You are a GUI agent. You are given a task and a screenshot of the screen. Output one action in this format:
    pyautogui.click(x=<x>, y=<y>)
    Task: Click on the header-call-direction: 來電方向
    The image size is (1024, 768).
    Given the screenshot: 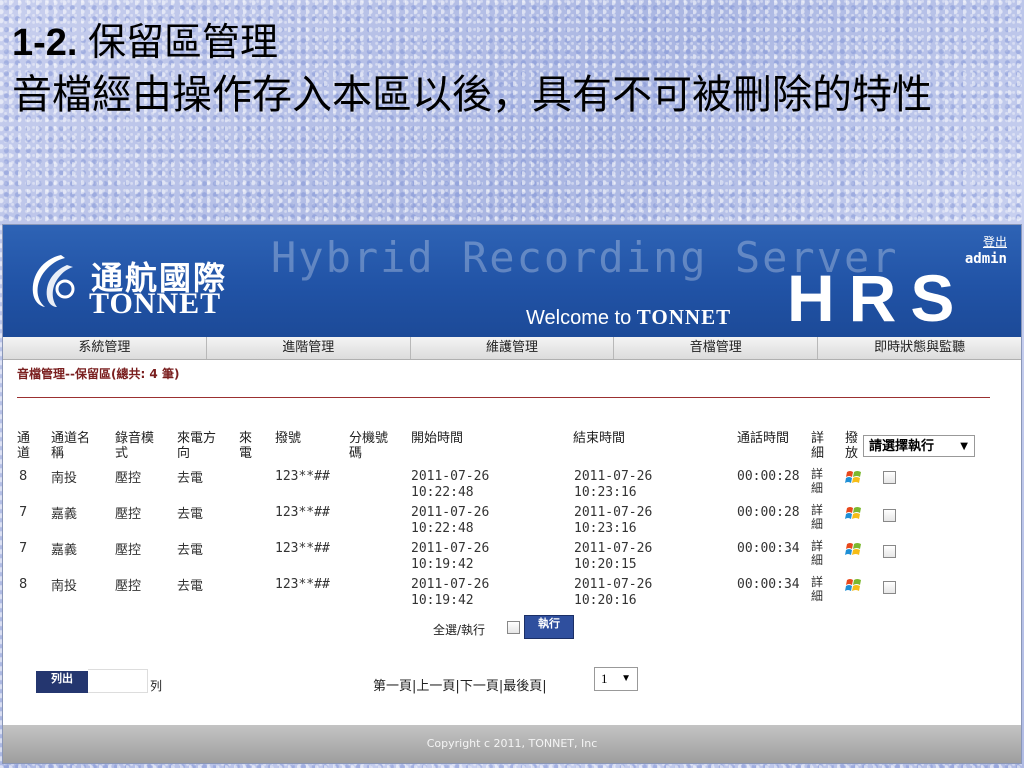 What is the action you would take?
    pyautogui.click(x=197, y=446)
    